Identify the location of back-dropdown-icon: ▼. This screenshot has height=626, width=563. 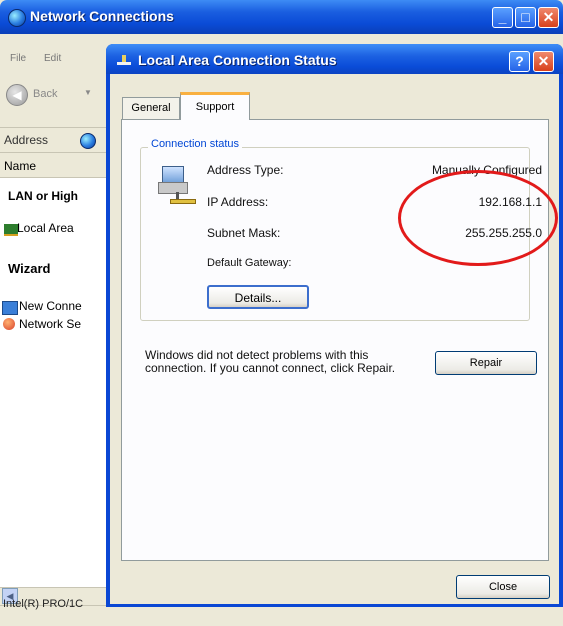
(88, 92).